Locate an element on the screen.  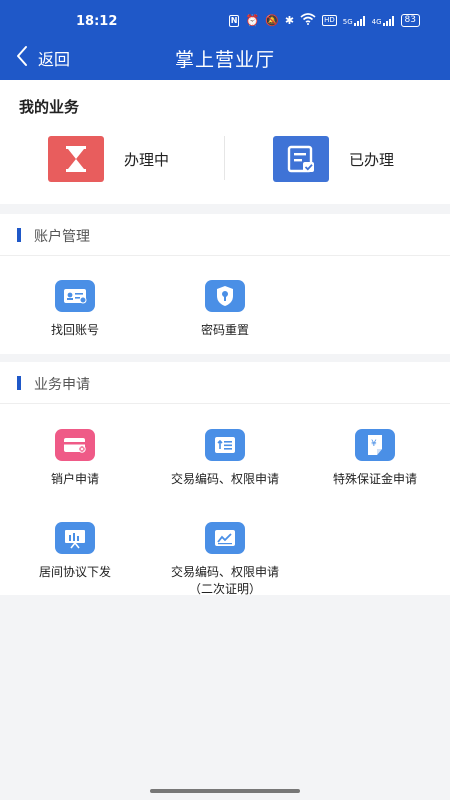
divider is located at coordinates (224, 158).